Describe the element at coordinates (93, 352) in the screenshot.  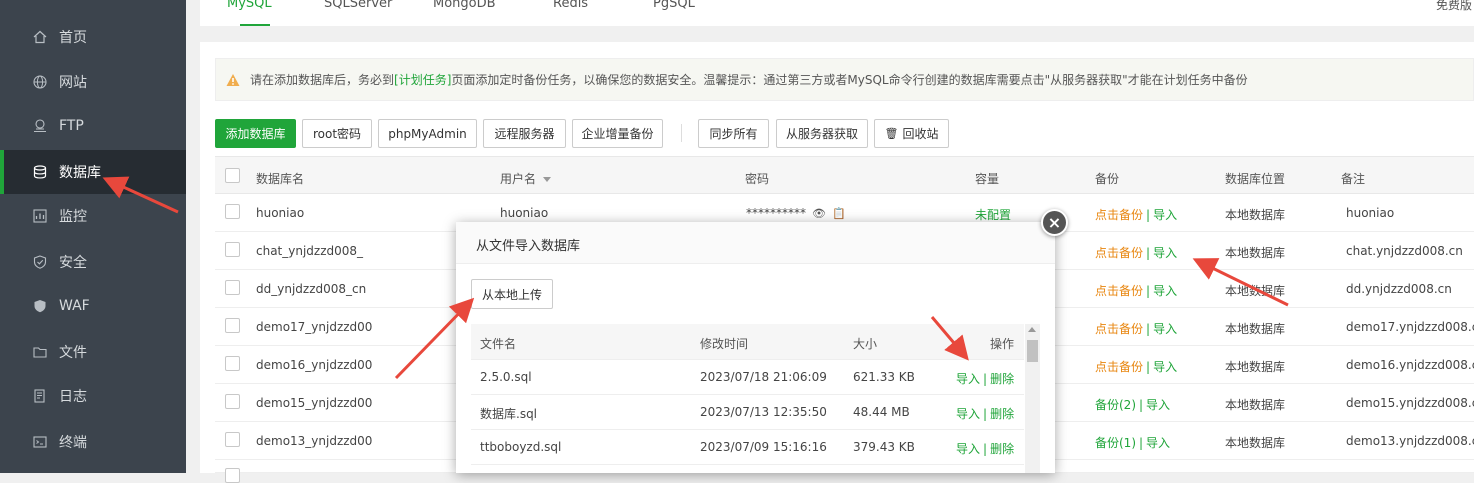
I see `sidebar-item-files: 文件` at that location.